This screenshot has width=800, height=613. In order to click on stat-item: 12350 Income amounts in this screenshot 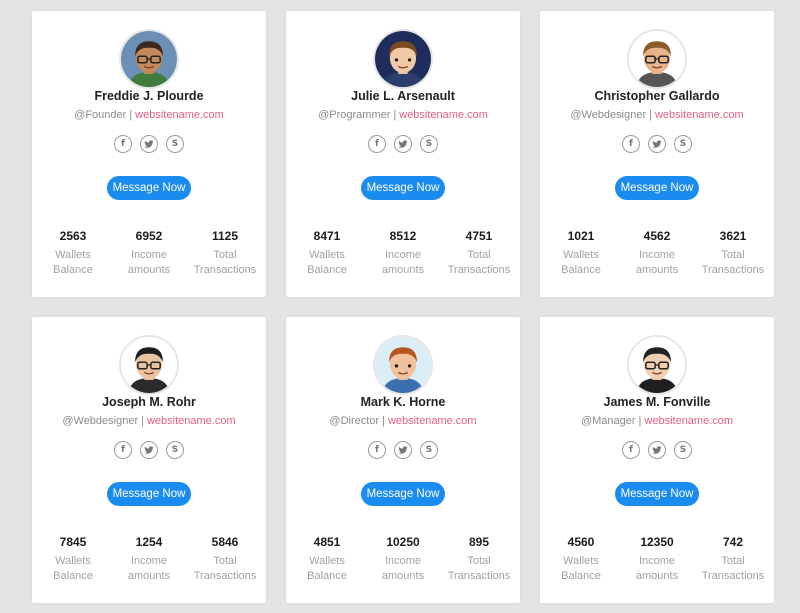, I will do `click(657, 559)`.